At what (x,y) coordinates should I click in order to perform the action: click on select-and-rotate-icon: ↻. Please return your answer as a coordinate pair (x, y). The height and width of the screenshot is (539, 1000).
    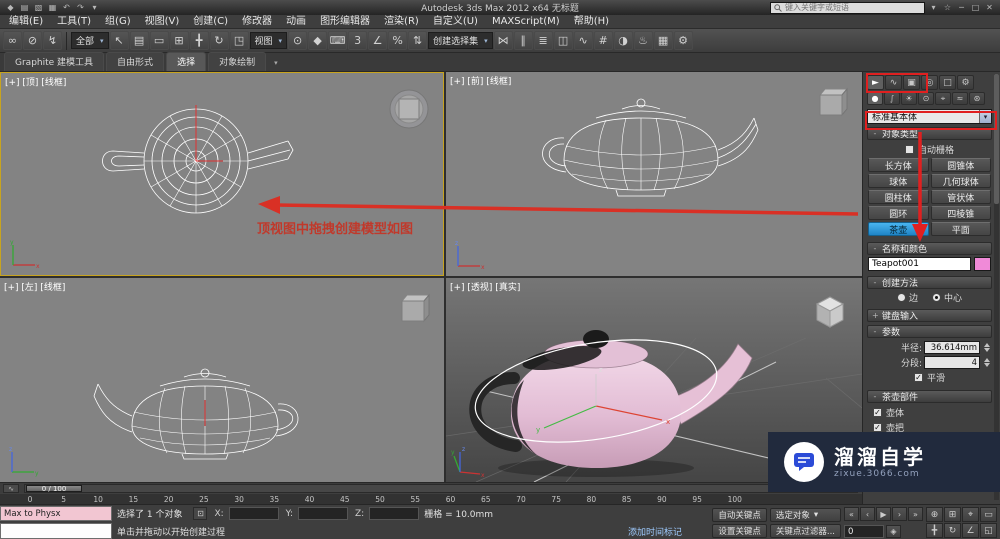
    Looking at the image, I should click on (219, 40).